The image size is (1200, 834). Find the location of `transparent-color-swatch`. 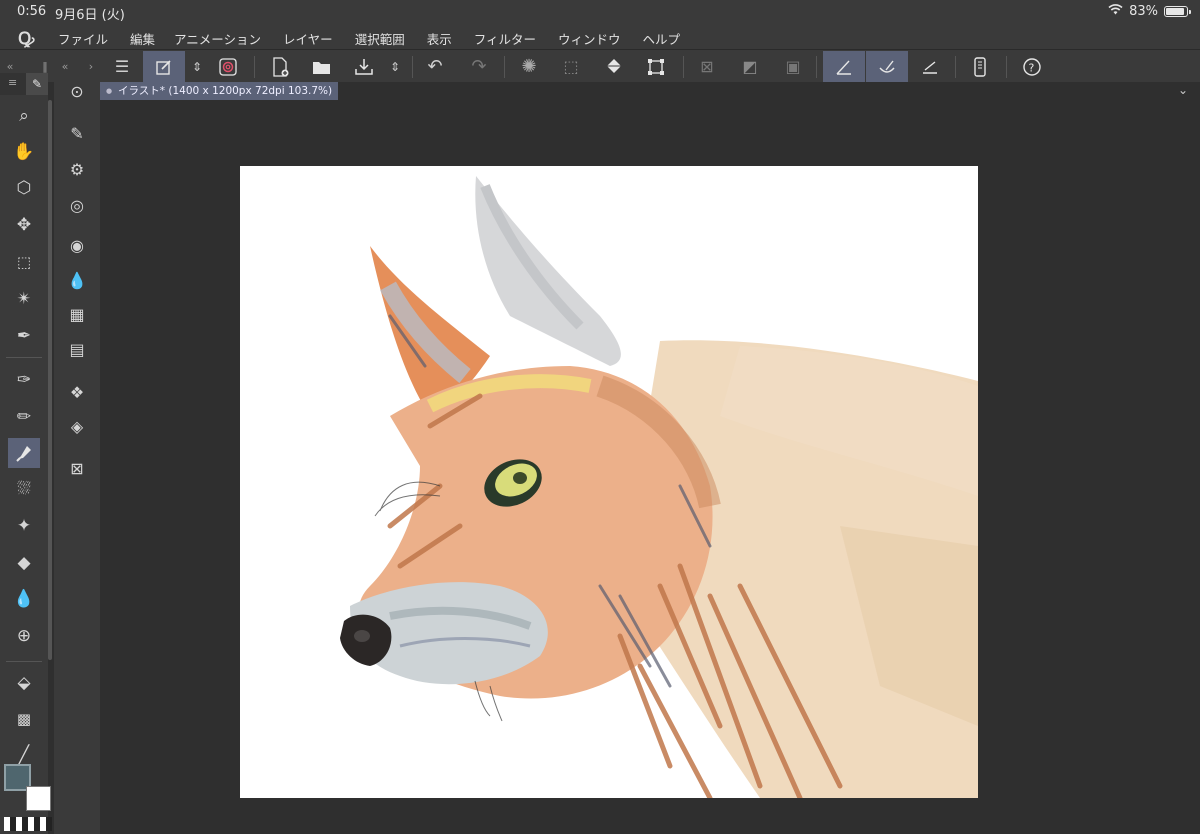

transparent-color-swatch is located at coordinates (28, 824).